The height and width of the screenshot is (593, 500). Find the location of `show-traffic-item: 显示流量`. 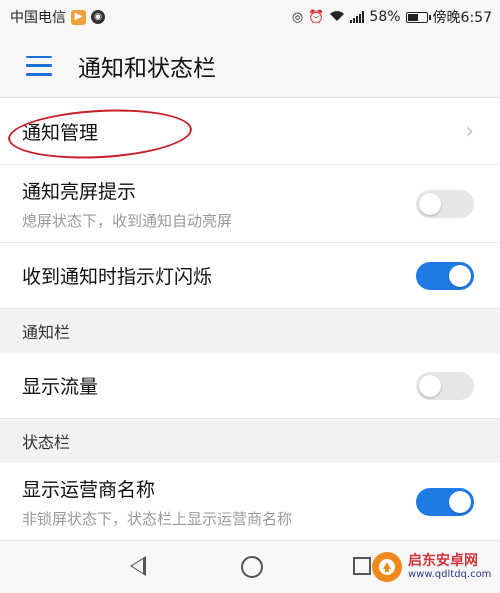

show-traffic-item: 显示流量 is located at coordinates (250, 386).